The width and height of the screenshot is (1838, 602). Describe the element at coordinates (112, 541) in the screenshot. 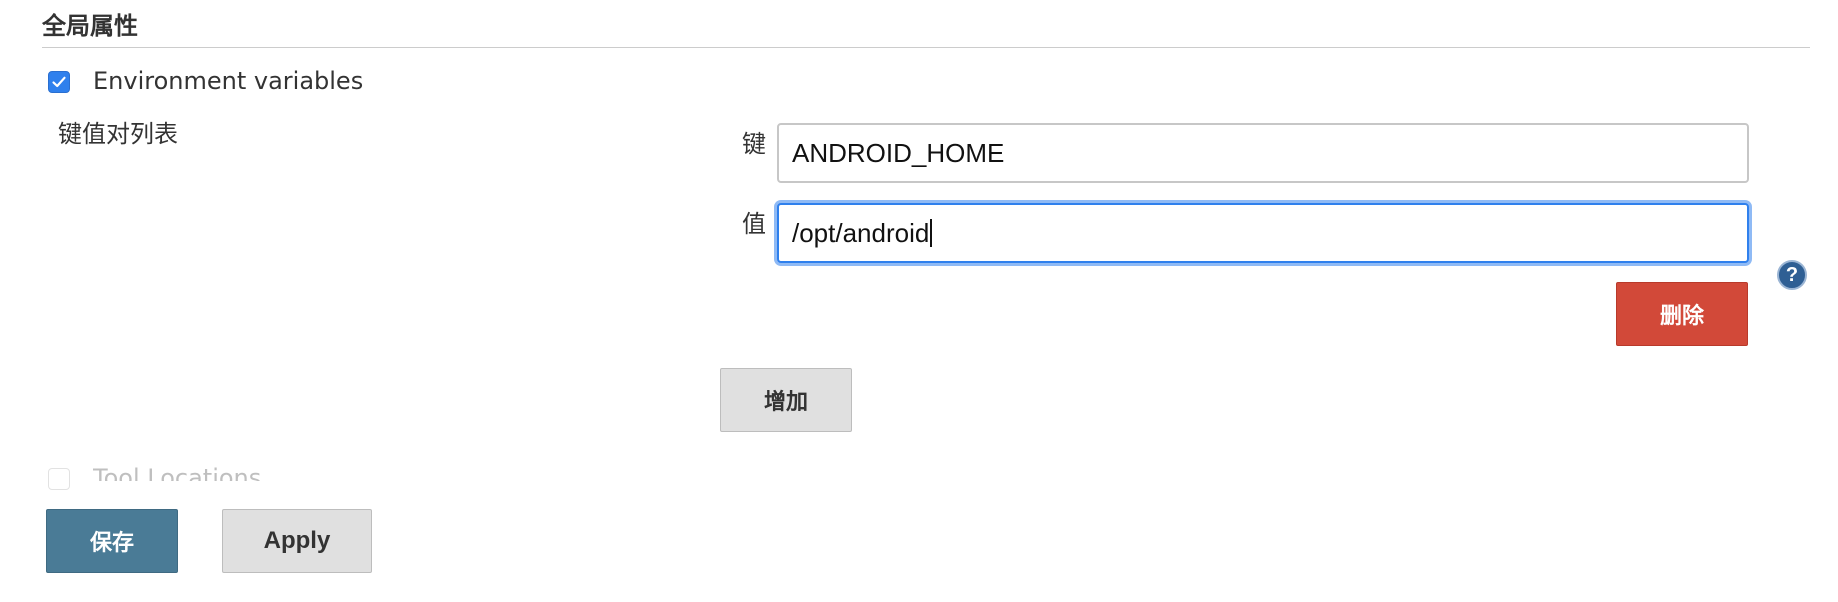

I see `save-button: 保存` at that location.